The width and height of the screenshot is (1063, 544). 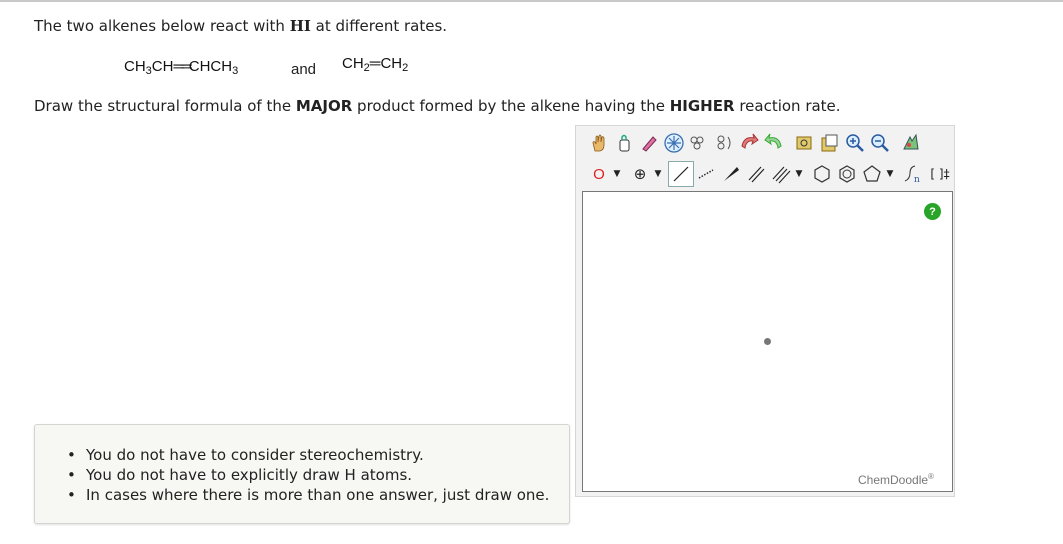 I want to click on higher-emphasis: HIGHER, so click(x=702, y=106).